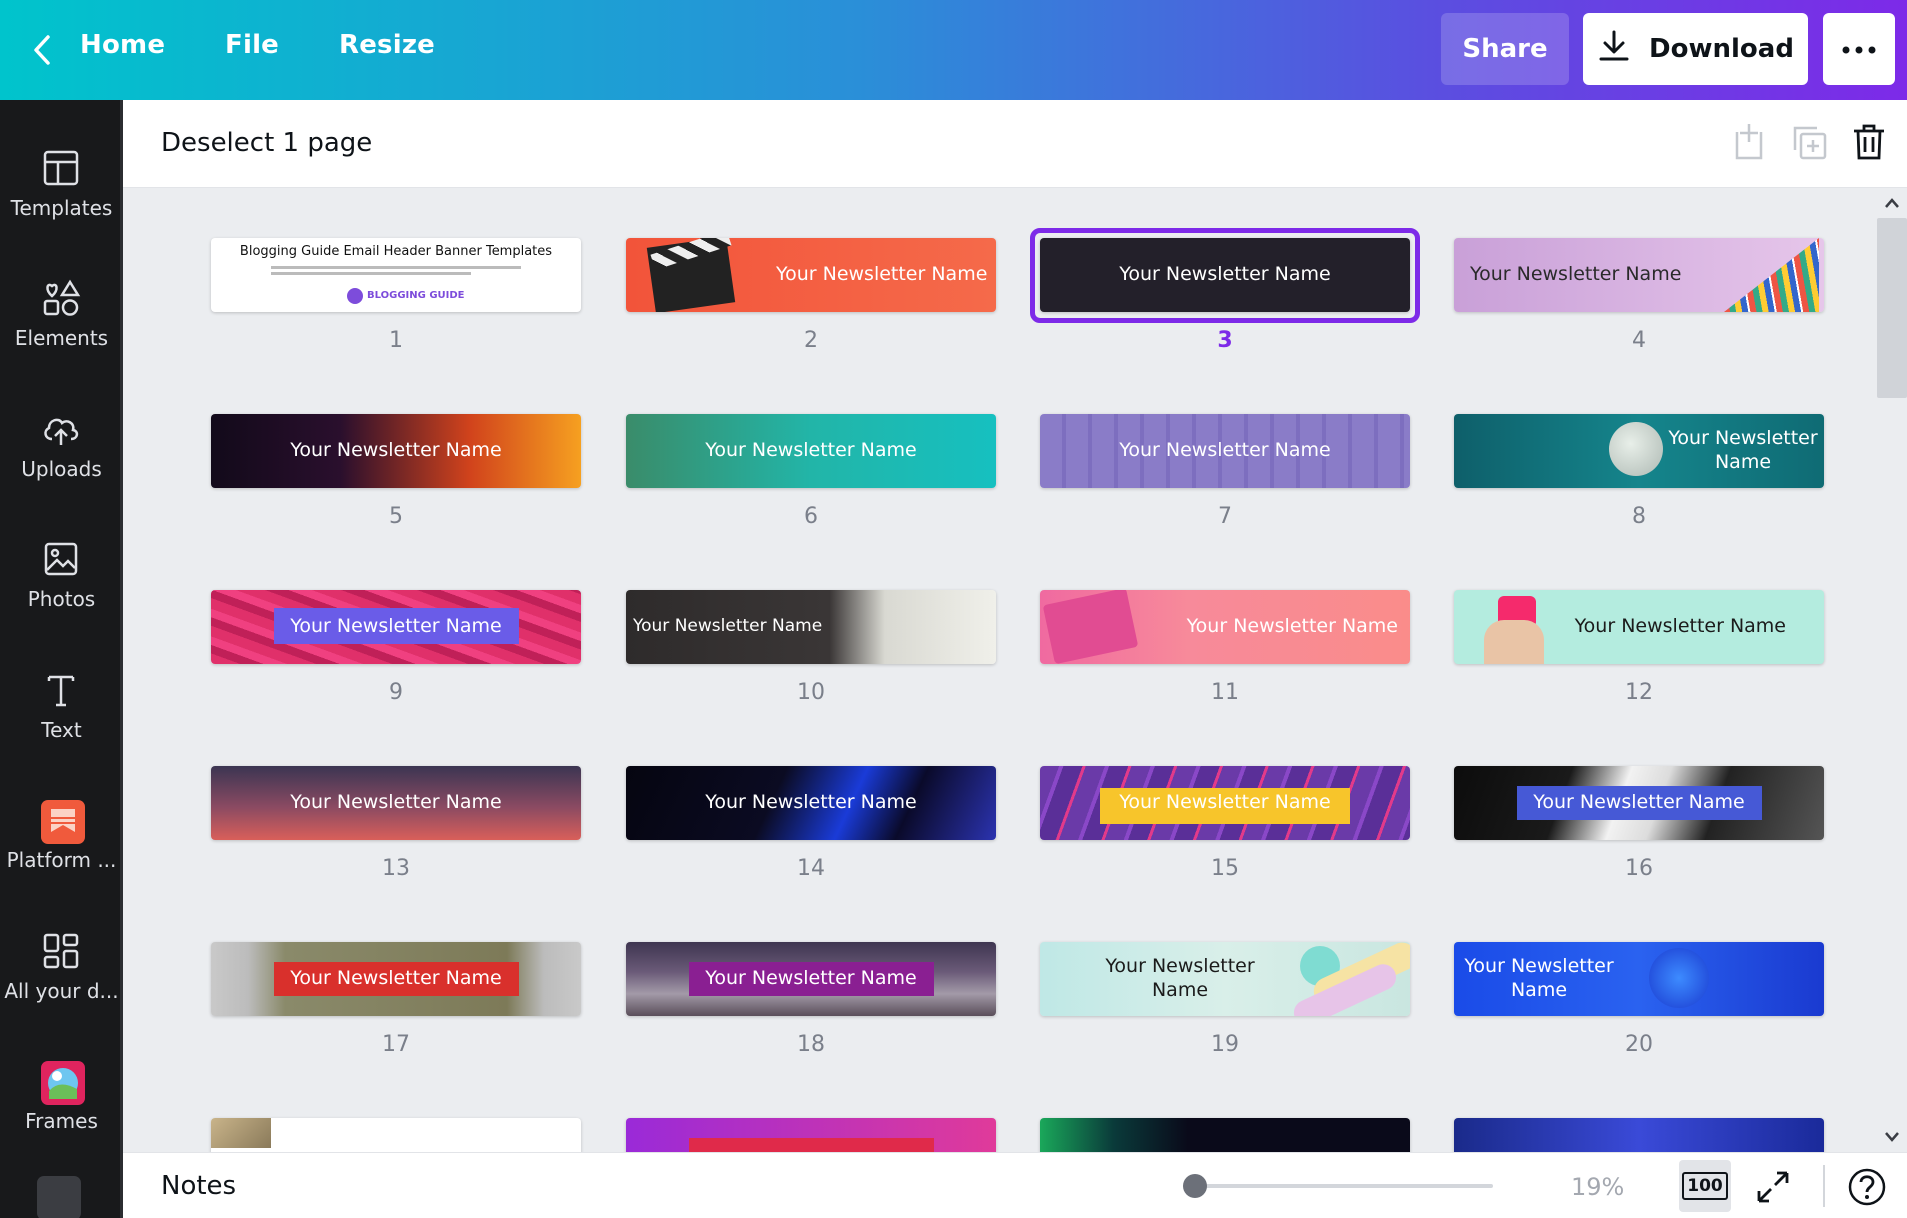 This screenshot has height=1218, width=1907. I want to click on page-thumbnail-9: Your Newsletter Name, so click(396, 627).